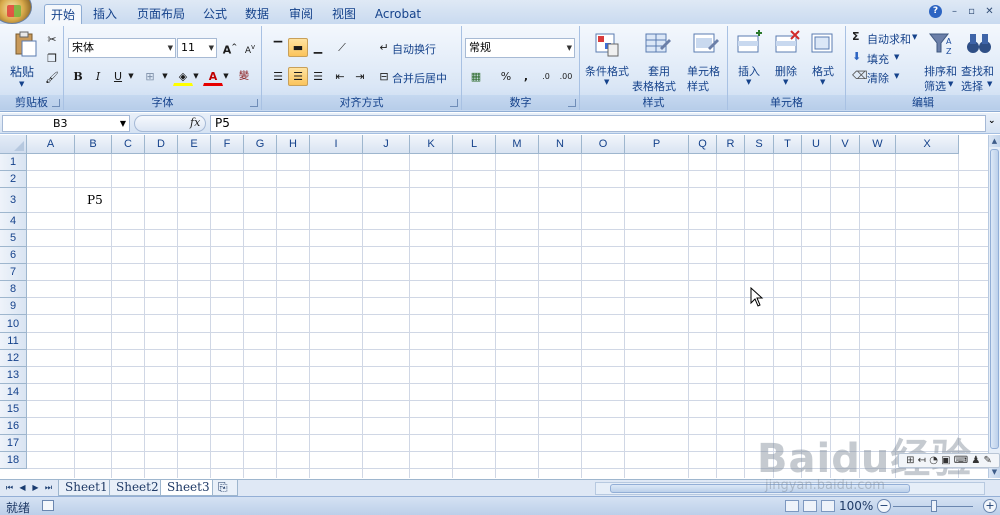  What do you see at coordinates (318, 76) in the screenshot?
I see `align-right-icon: ☰` at bounding box center [318, 76].